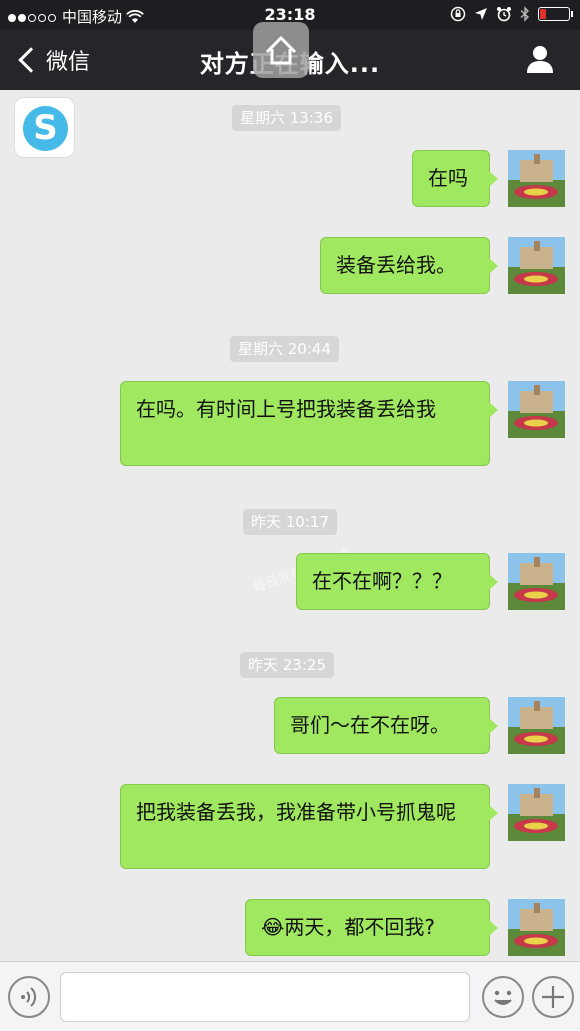 The width and height of the screenshot is (580, 1031). I want to click on message-text: 在吗, so click(448, 178).